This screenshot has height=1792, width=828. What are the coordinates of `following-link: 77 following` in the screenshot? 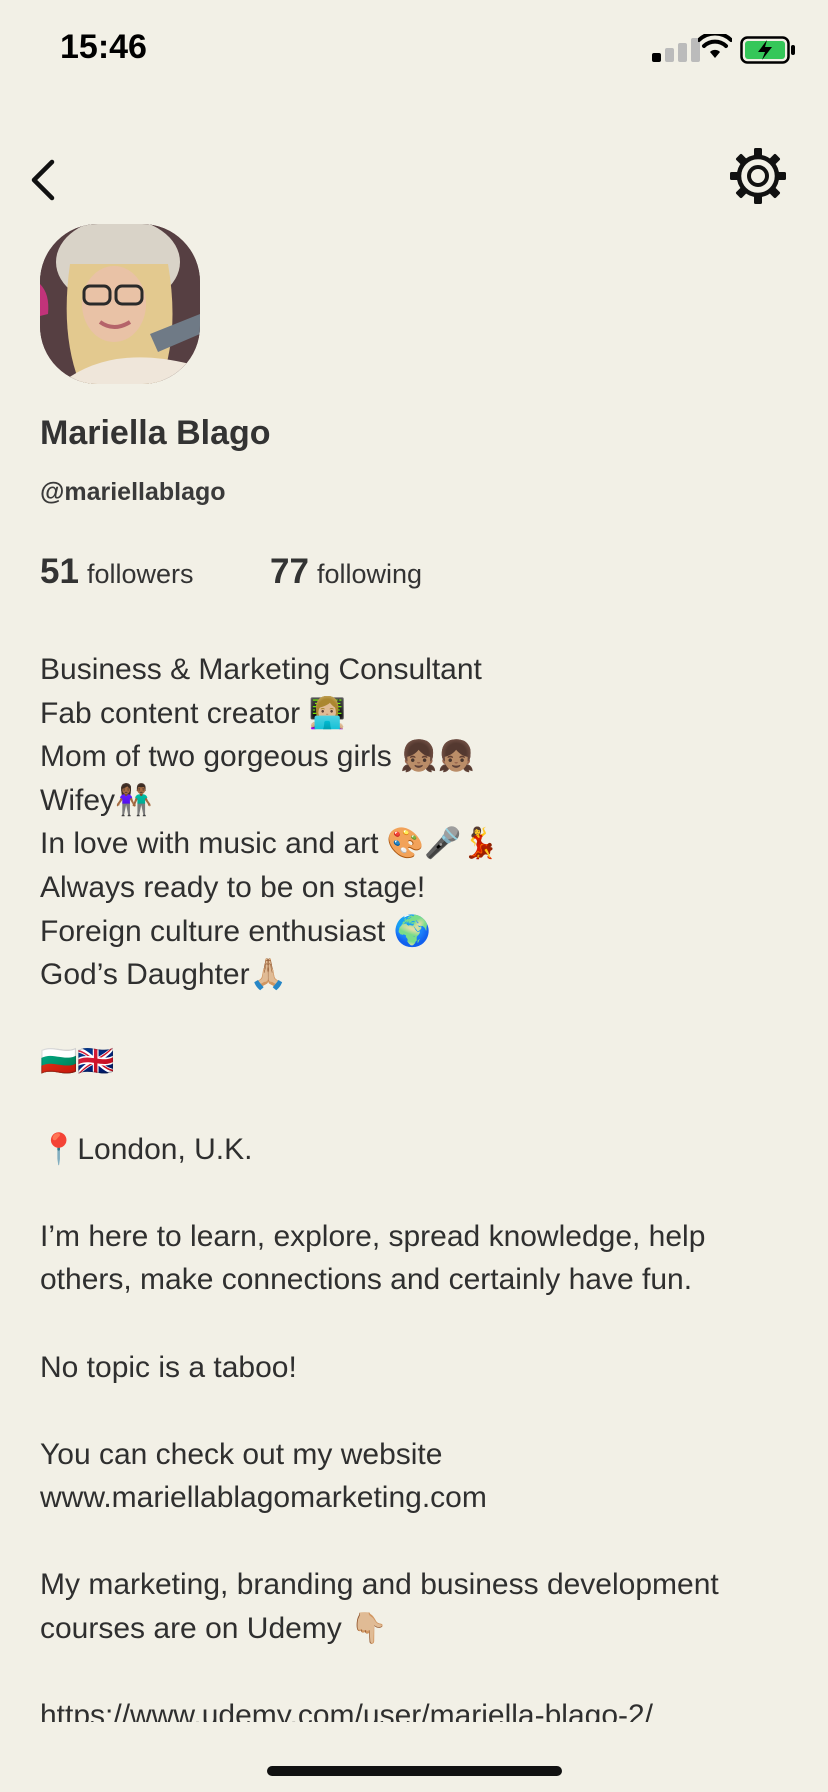 It's located at (346, 572).